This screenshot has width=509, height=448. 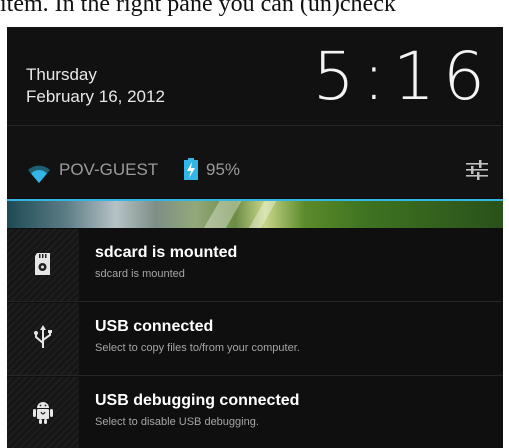 What do you see at coordinates (191, 169) in the screenshot?
I see `battery-charging-icon` at bounding box center [191, 169].